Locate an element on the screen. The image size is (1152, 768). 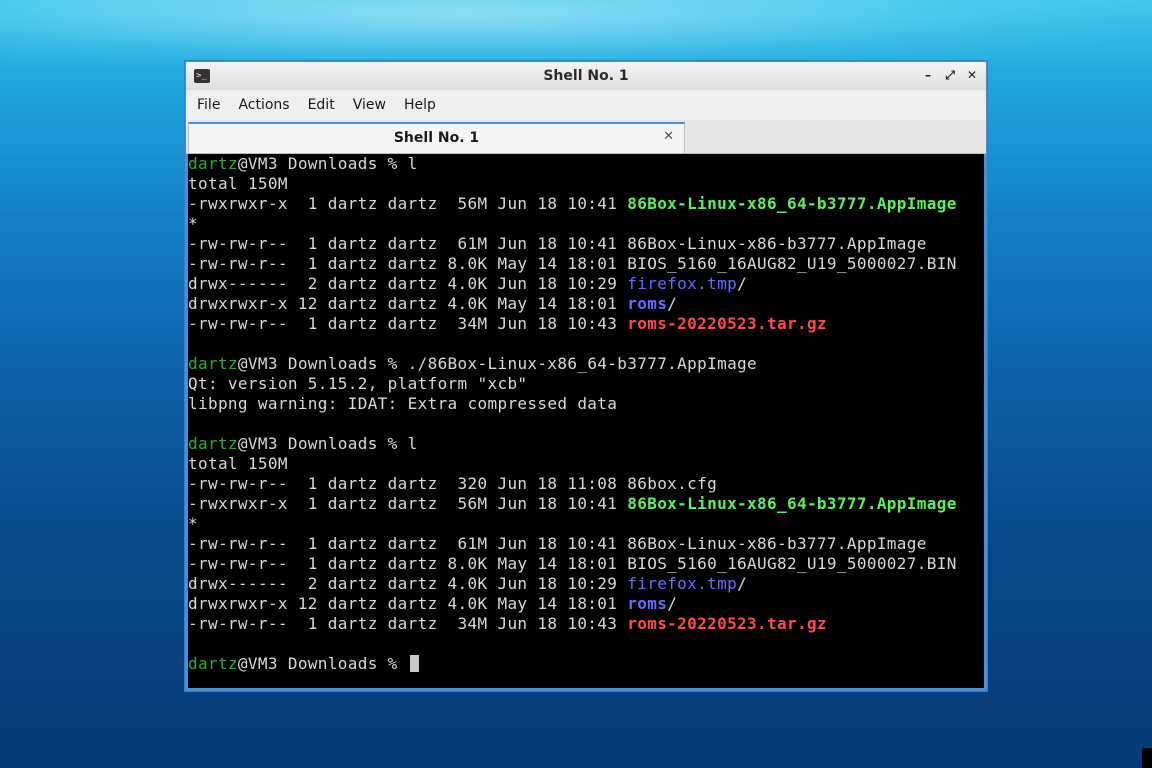
minimize-icon: – is located at coordinates (928, 75).